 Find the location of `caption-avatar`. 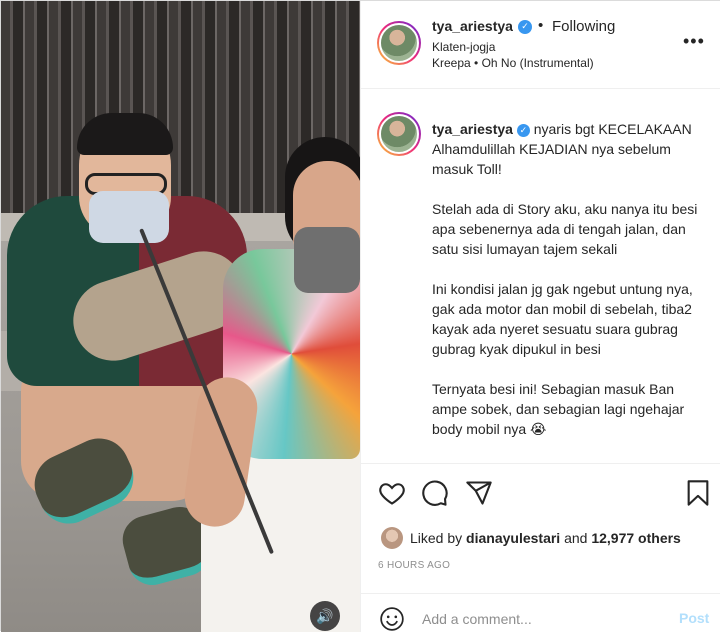

caption-avatar is located at coordinates (399, 134).